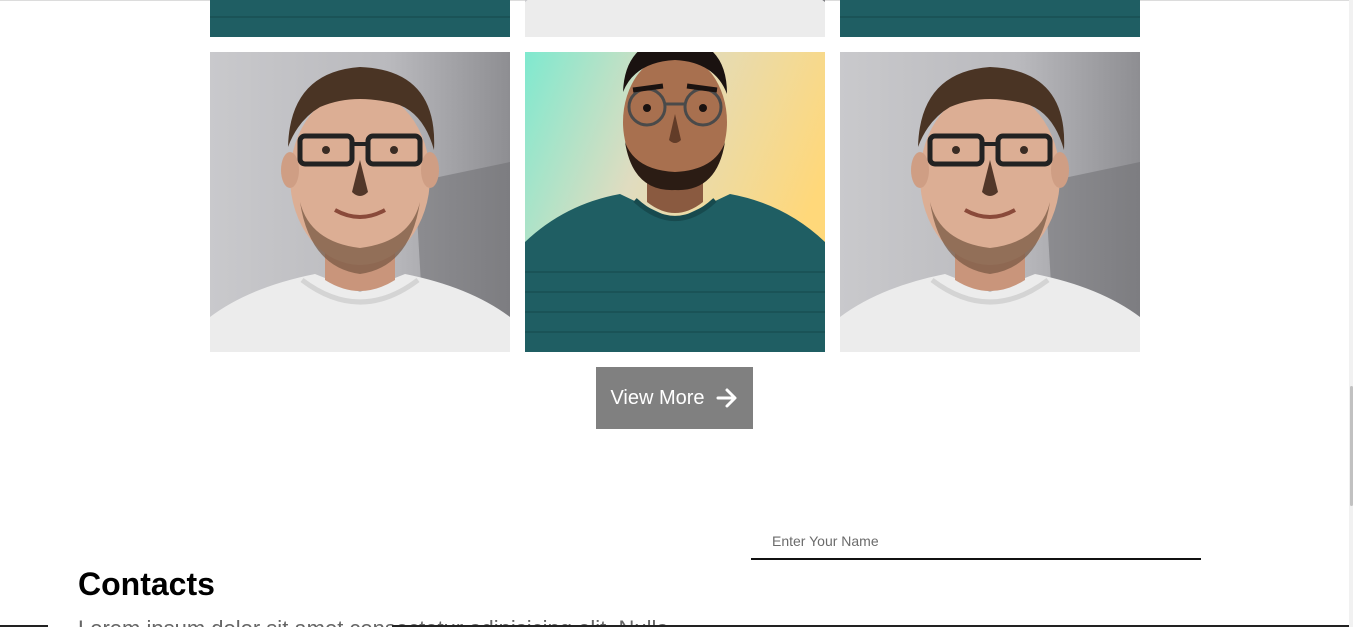 The image size is (1353, 627). I want to click on view-more-button: View More, so click(674, 398).